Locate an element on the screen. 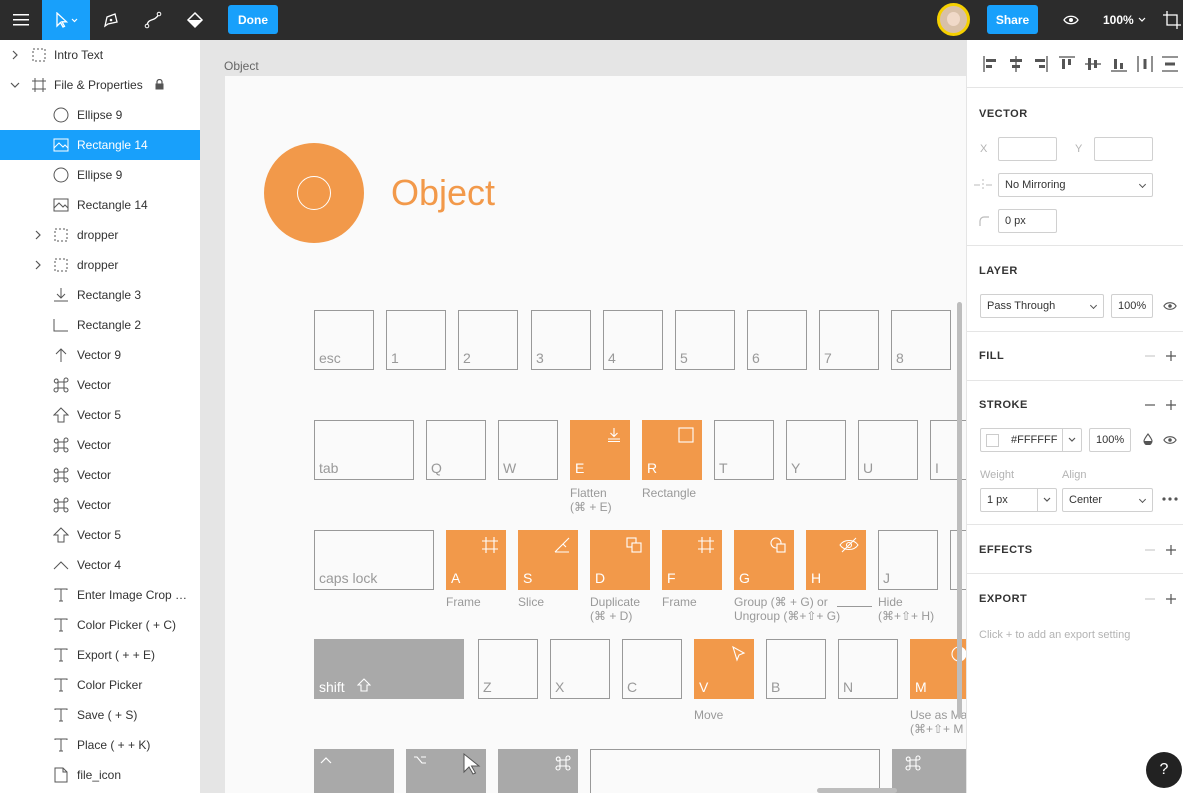 Image resolution: width=1183 pixels, height=793 pixels. key-6: 6 is located at coordinates (777, 340).